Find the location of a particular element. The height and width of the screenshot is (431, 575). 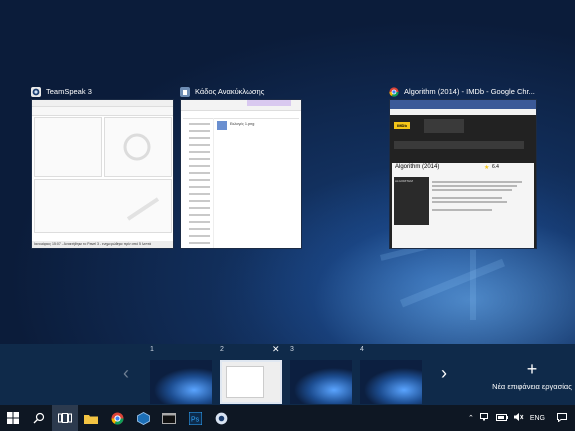

desktop-number: 1 is located at coordinates (152, 349).